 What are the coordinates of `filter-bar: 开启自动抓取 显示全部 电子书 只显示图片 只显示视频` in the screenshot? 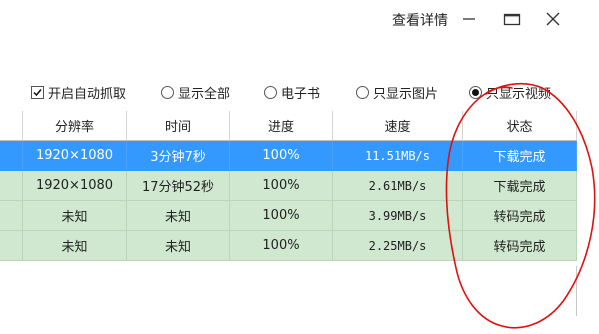 It's located at (299, 92).